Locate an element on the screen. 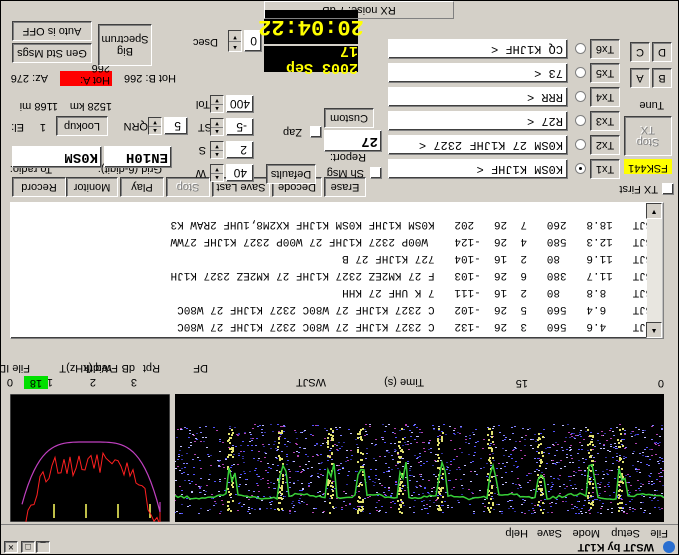 Image resolution: width=679 pixels, height=555 pixels. dist-km: 1528 km is located at coordinates (90, 106).